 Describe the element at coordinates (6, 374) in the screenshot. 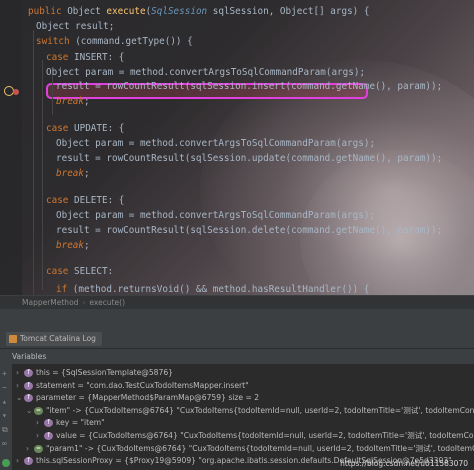

I see `add-watch-icon: +` at that location.